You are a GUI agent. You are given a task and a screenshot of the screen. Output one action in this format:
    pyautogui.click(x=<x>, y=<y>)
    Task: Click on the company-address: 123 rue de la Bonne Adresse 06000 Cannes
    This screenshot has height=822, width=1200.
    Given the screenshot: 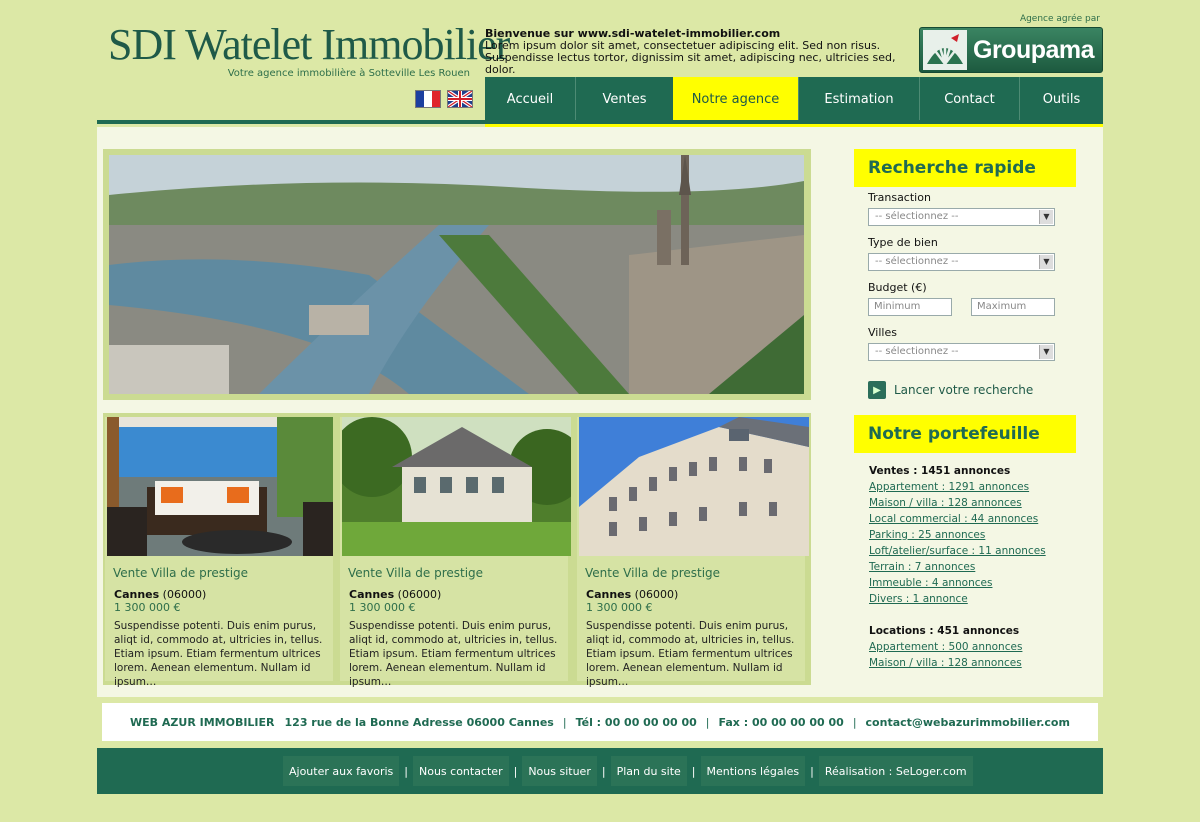 What is the action you would take?
    pyautogui.click(x=419, y=722)
    